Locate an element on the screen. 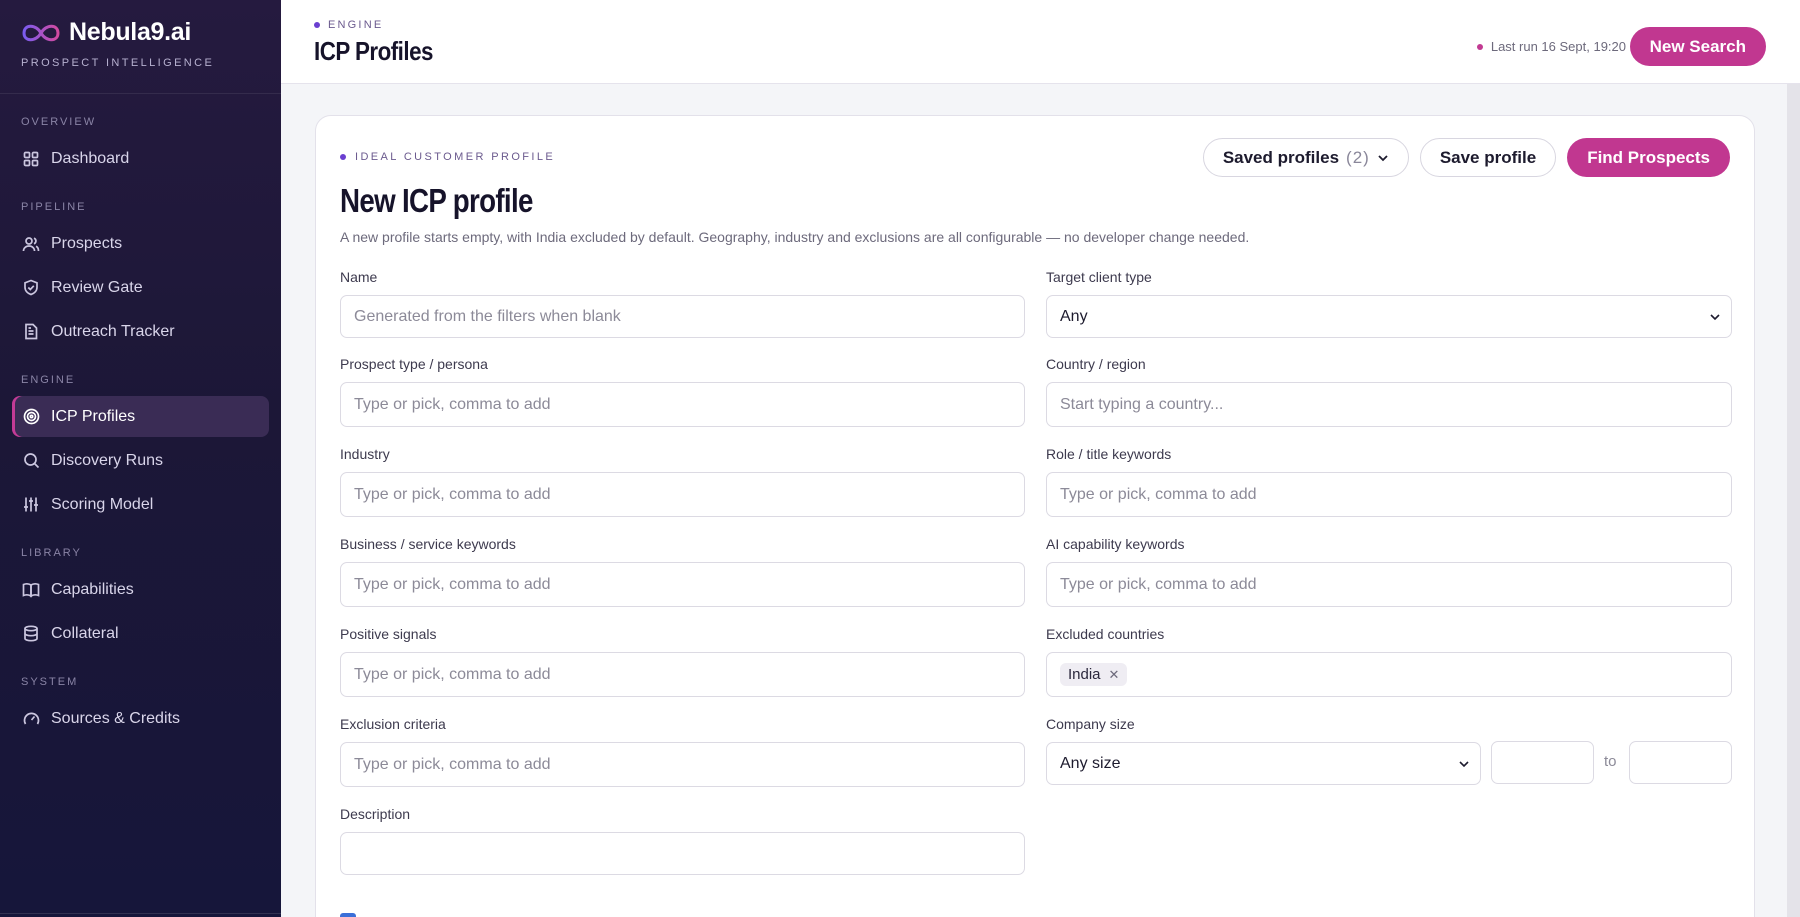 This screenshot has height=917, width=1800. saved-profiles-label: Saved profiles is located at coordinates (1281, 157).